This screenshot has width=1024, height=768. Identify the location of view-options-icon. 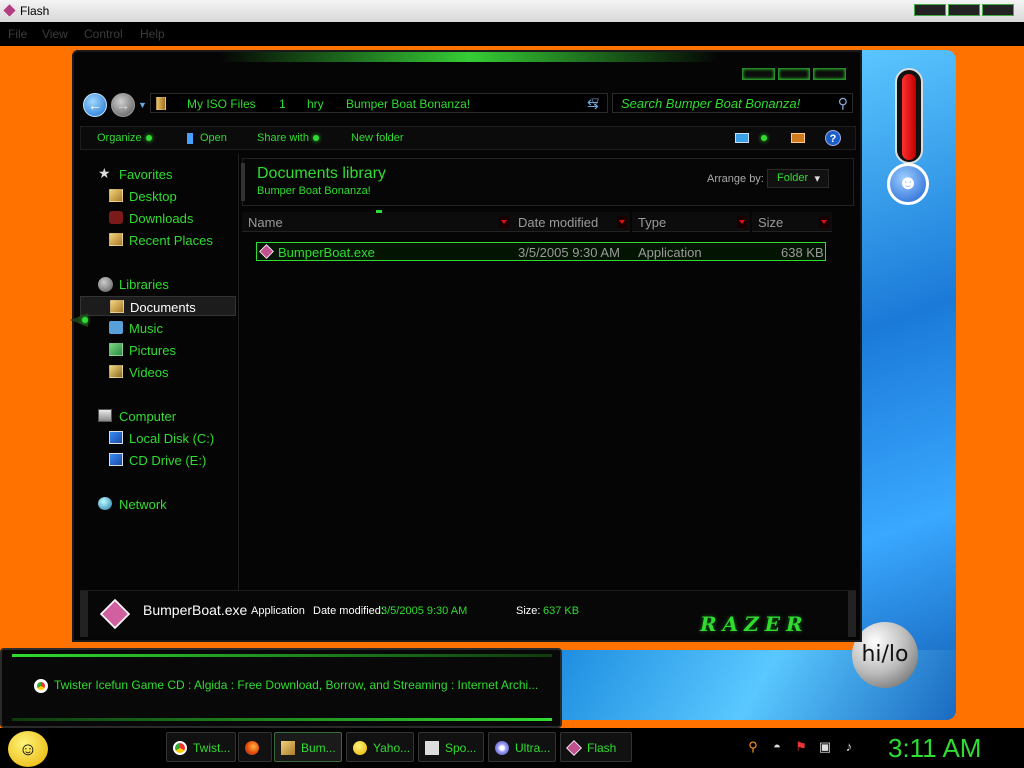
(764, 138).